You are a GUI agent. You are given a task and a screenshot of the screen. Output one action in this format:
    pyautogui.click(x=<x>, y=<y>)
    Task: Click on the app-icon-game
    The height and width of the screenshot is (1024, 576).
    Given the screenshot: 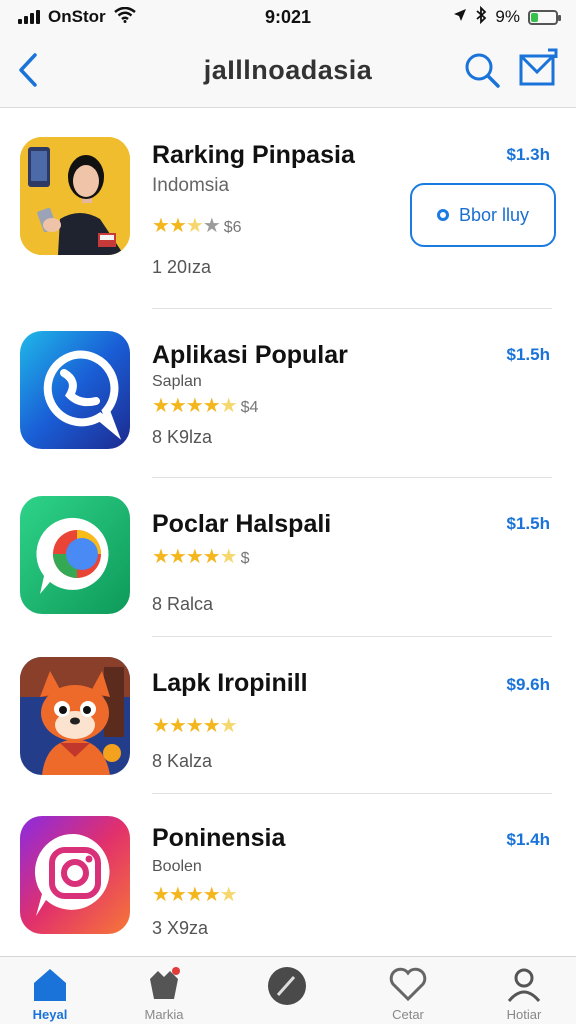 What is the action you would take?
    pyautogui.click(x=75, y=716)
    